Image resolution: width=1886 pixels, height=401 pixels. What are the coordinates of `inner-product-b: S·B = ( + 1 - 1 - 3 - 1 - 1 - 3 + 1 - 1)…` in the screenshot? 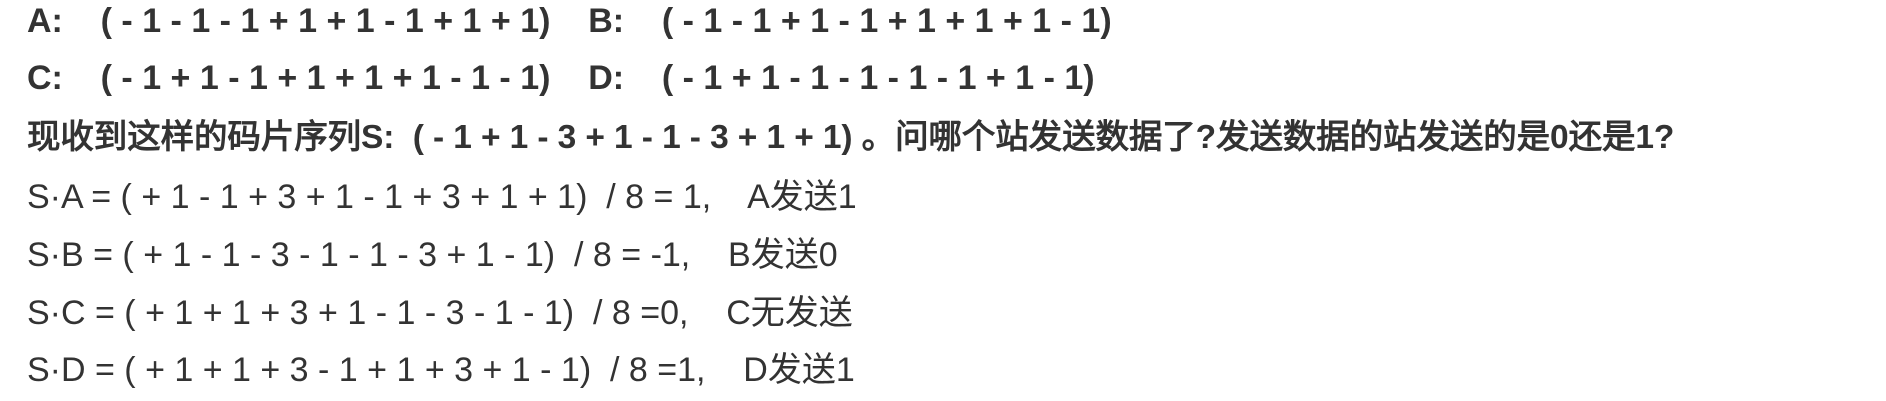 It's located at (432, 255).